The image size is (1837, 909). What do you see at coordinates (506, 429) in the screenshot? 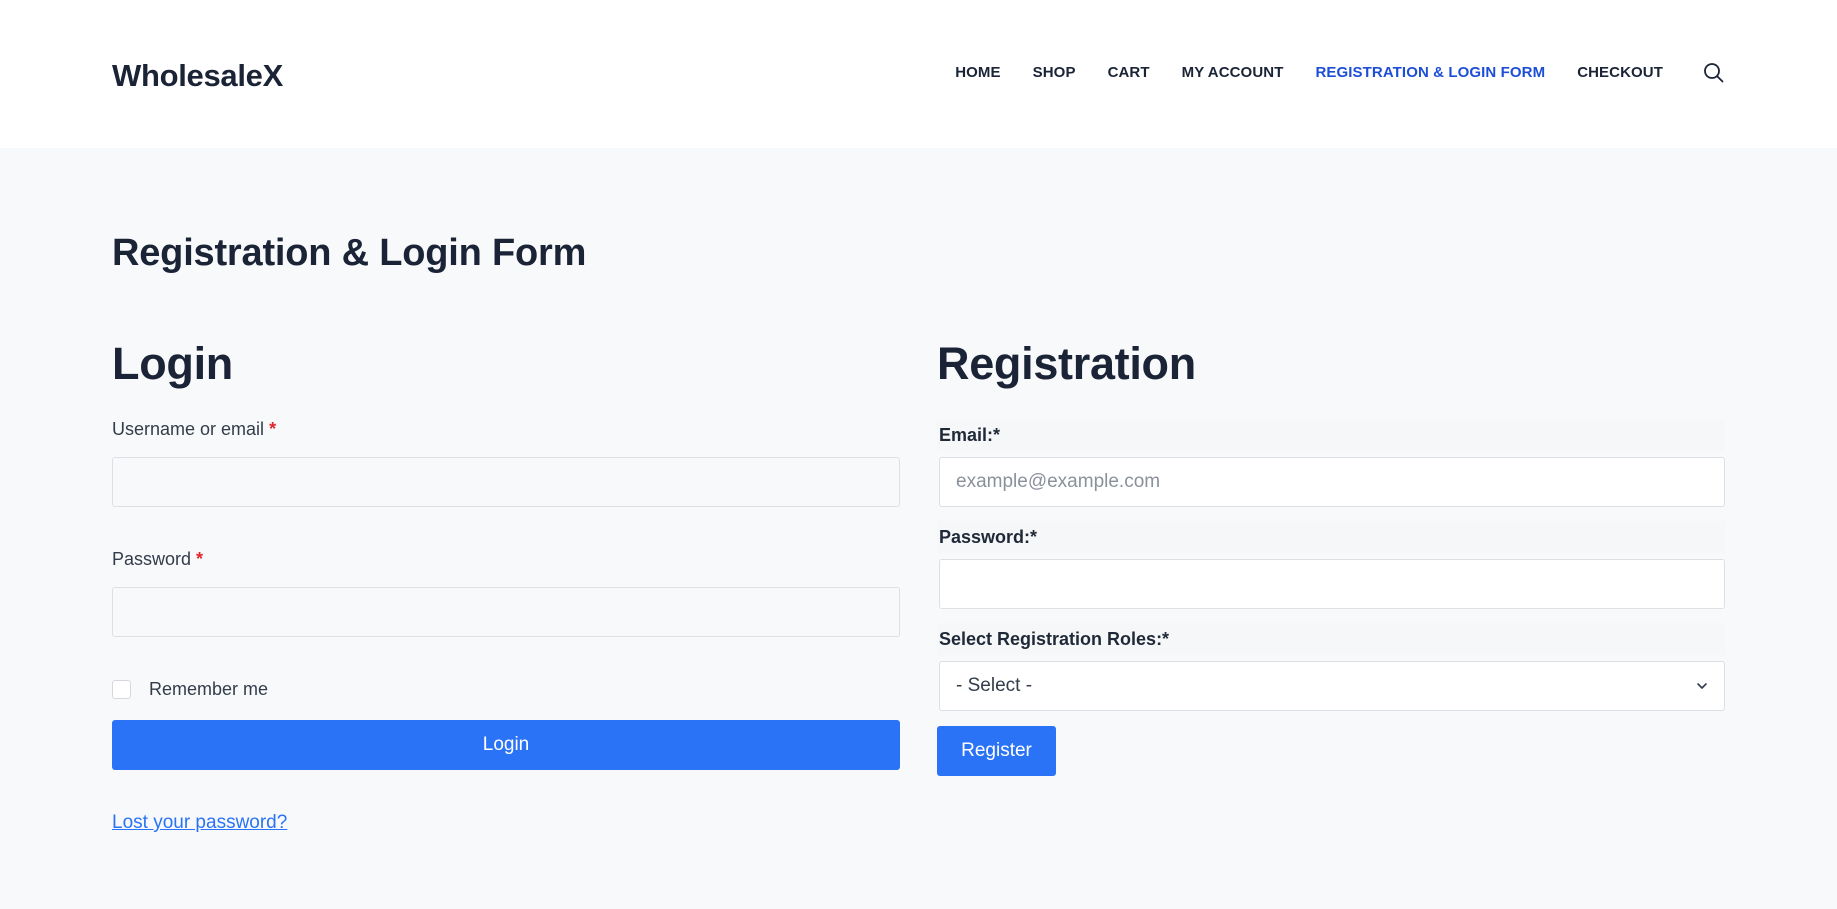
I see `username-label: Username or email *` at bounding box center [506, 429].